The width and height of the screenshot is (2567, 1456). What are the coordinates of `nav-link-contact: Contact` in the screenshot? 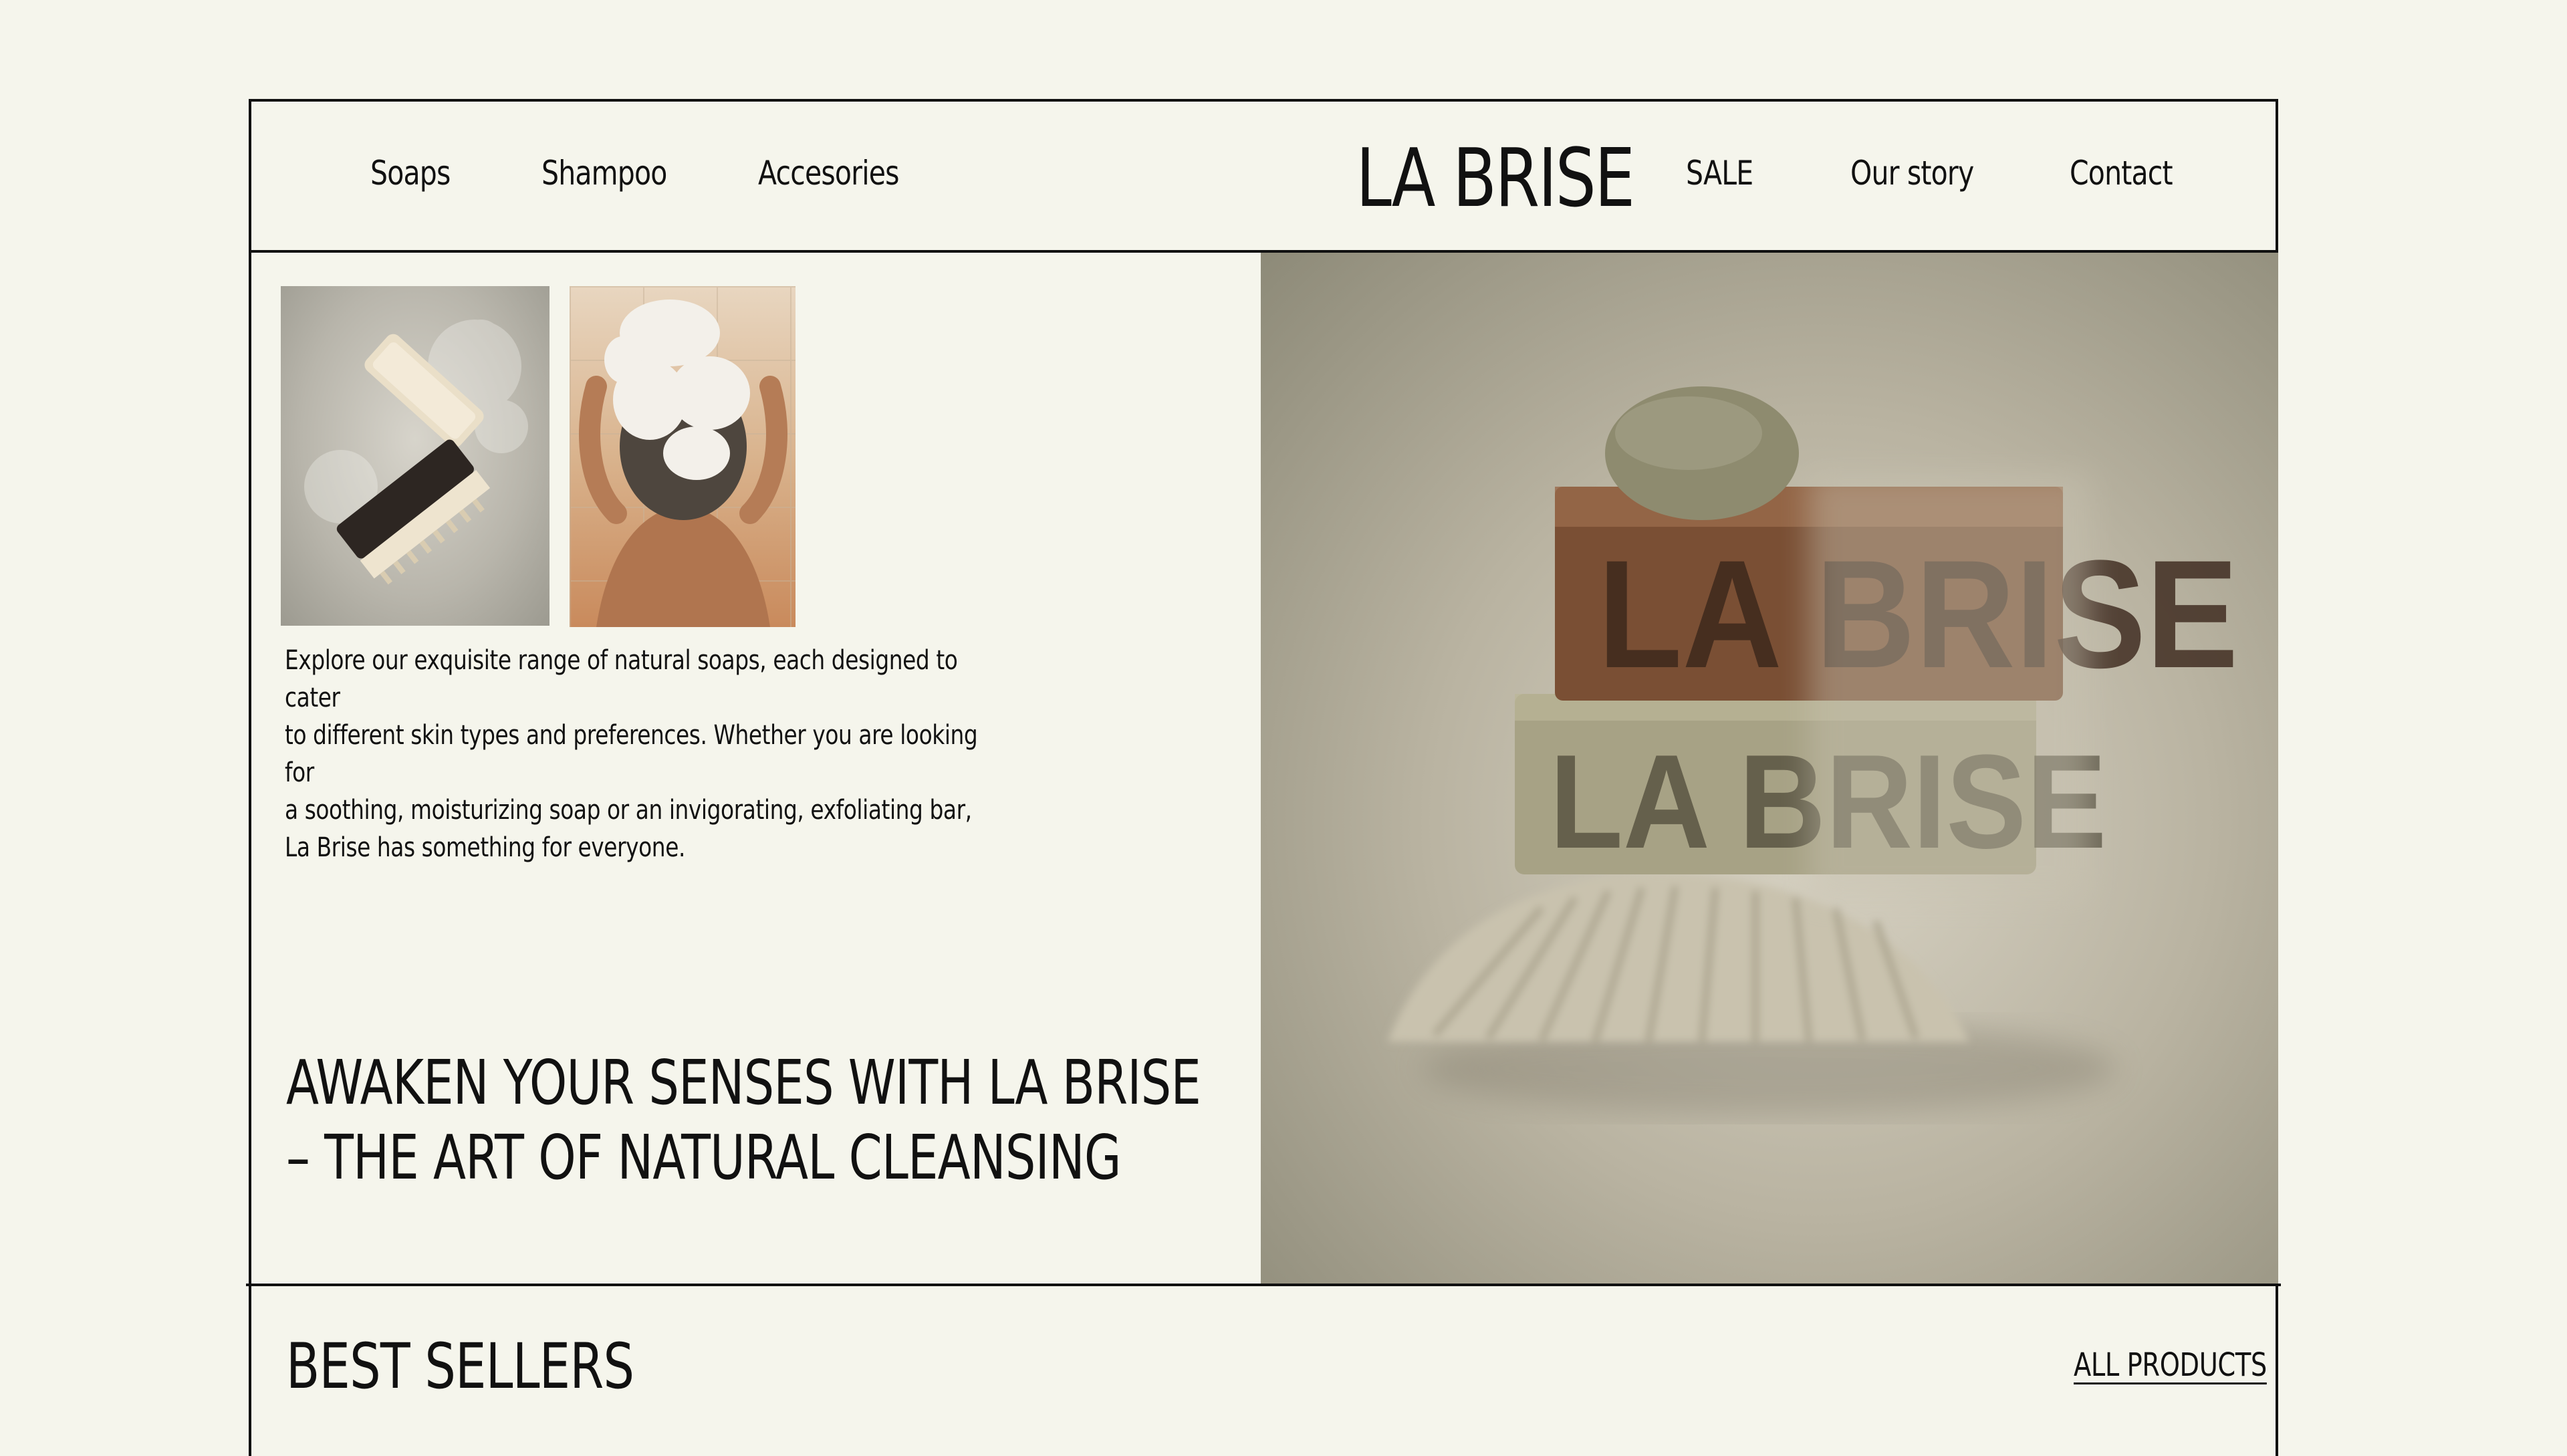 It's located at (2121, 173).